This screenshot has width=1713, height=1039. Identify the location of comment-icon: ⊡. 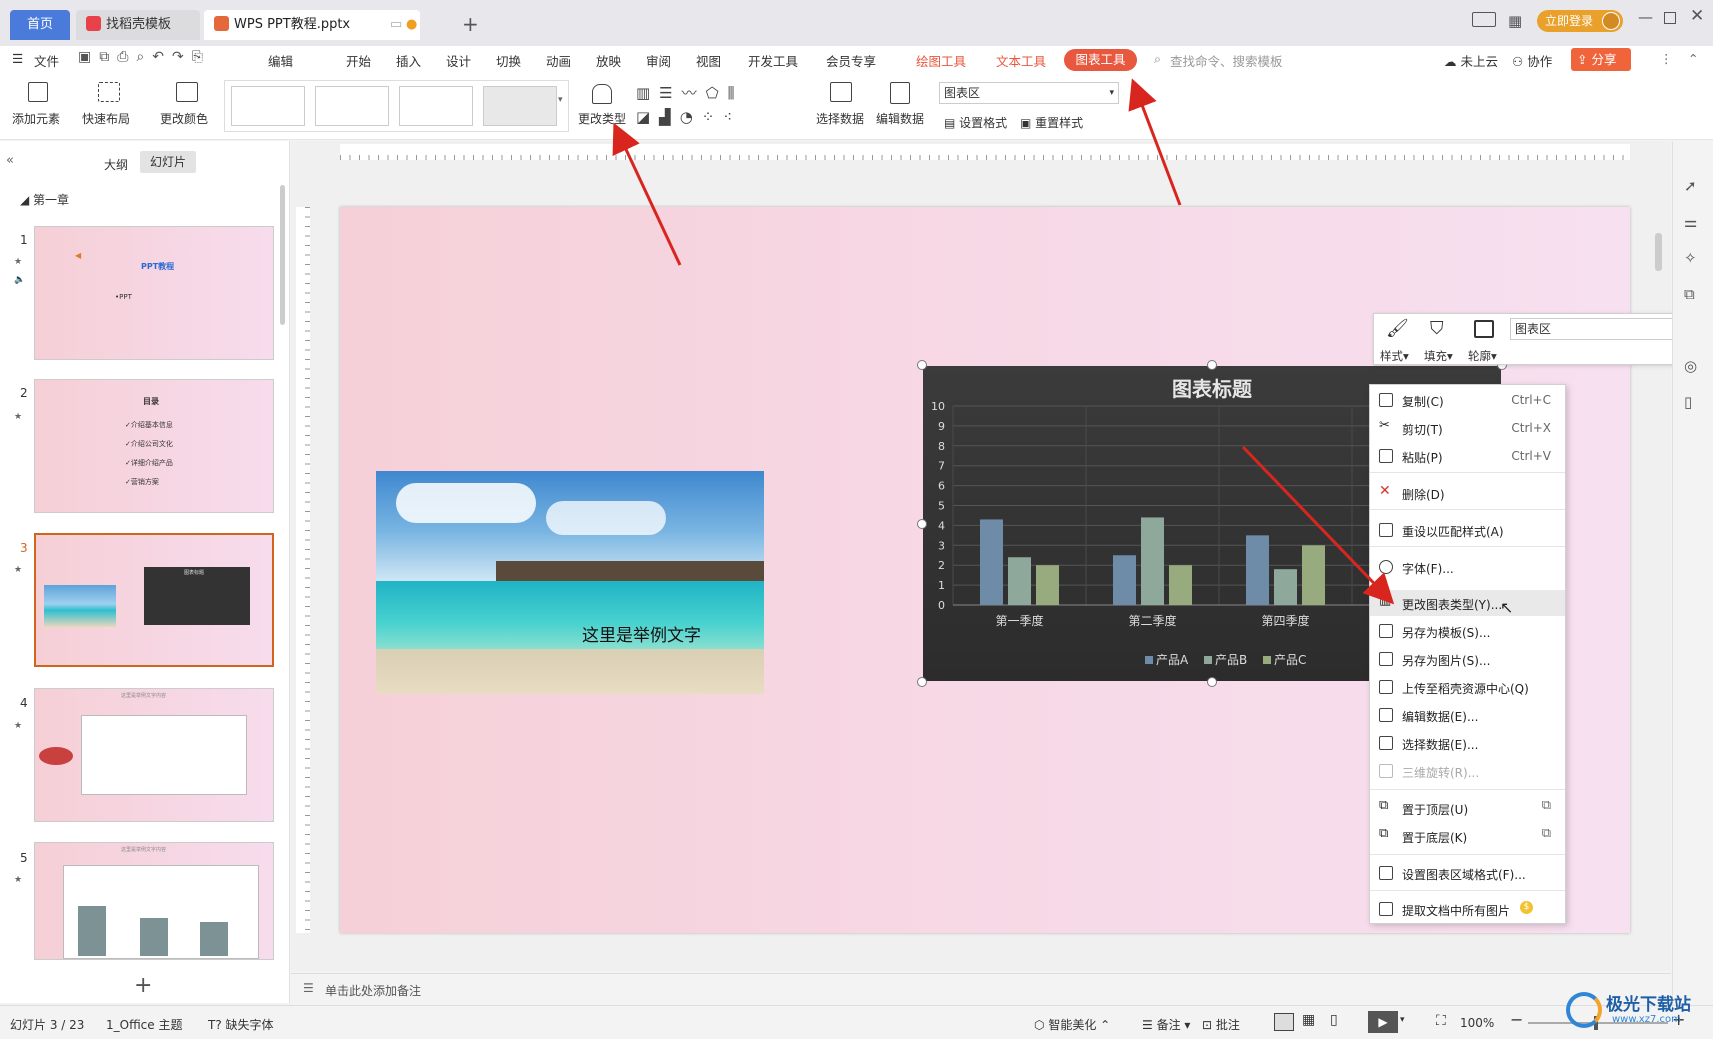
(1207, 1025).